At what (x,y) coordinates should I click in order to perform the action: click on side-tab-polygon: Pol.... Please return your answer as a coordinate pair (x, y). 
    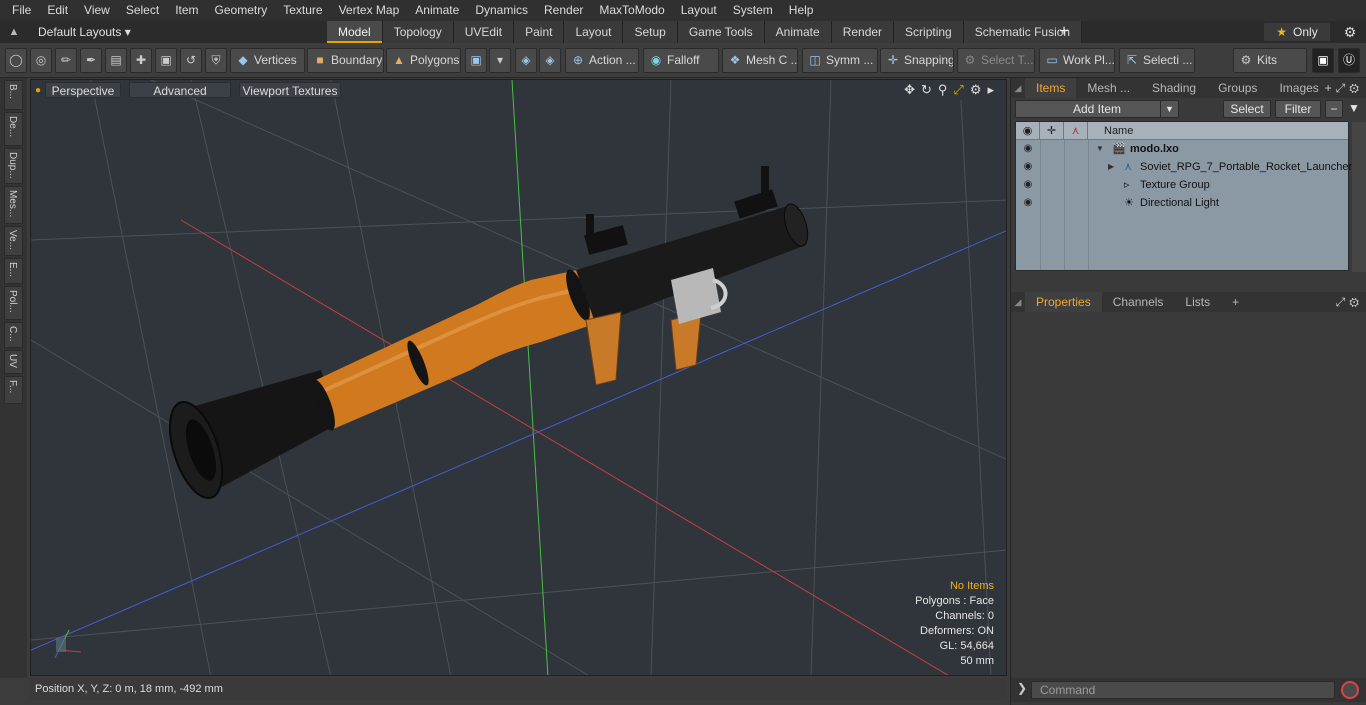
    Looking at the image, I should click on (13, 303).